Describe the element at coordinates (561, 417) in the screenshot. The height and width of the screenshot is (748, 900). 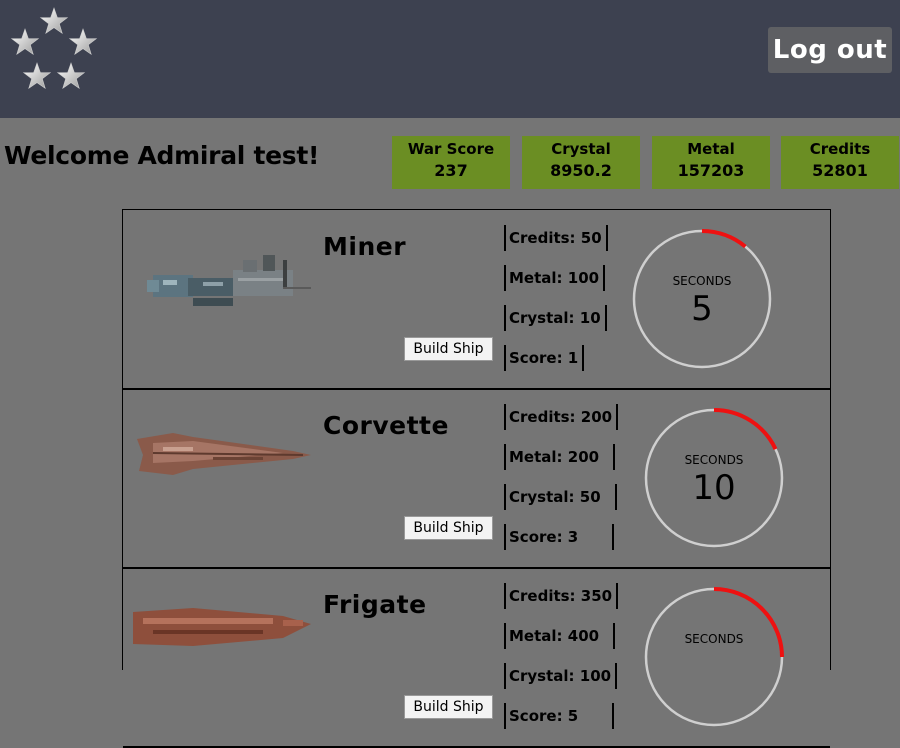
I see `cost-credits: Credits: 200` at that location.